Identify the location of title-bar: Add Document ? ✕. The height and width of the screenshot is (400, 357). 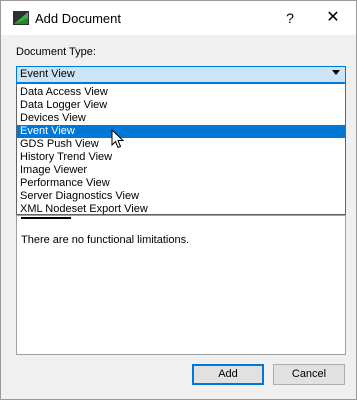
(178, 18).